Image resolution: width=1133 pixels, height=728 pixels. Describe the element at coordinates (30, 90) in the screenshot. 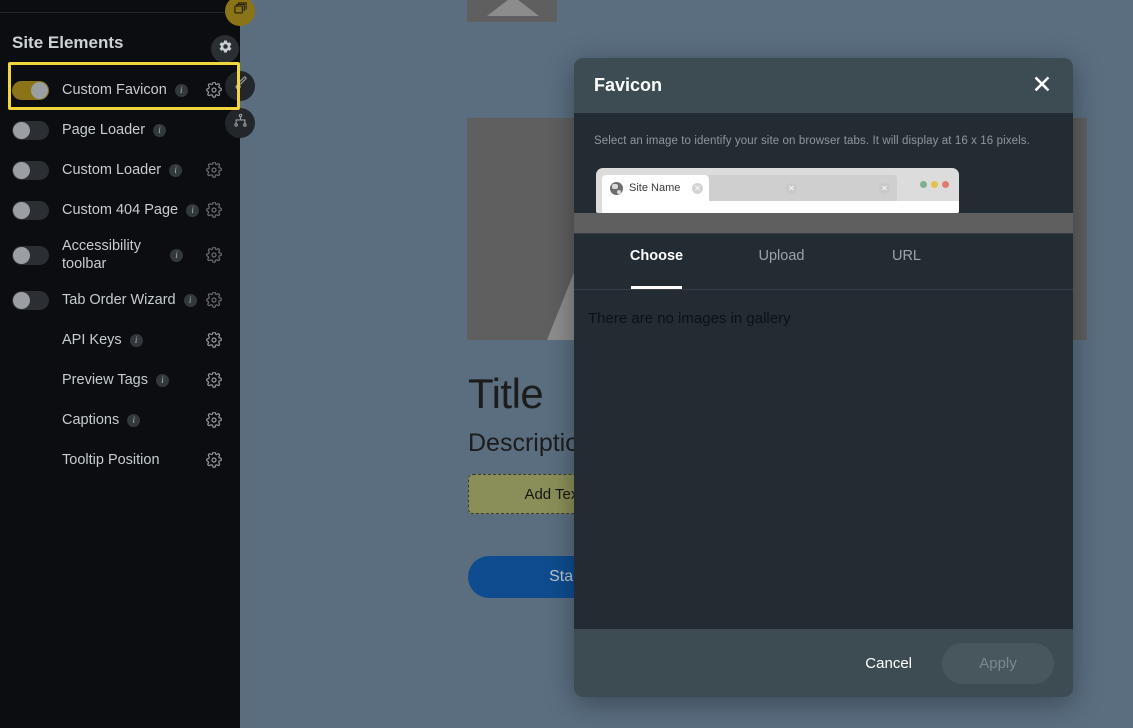

I see `toggle-custom-favicon` at that location.